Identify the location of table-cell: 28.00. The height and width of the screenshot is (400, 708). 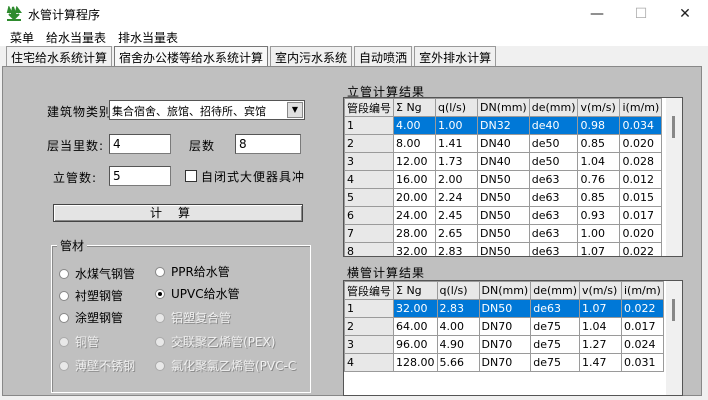
(414, 233).